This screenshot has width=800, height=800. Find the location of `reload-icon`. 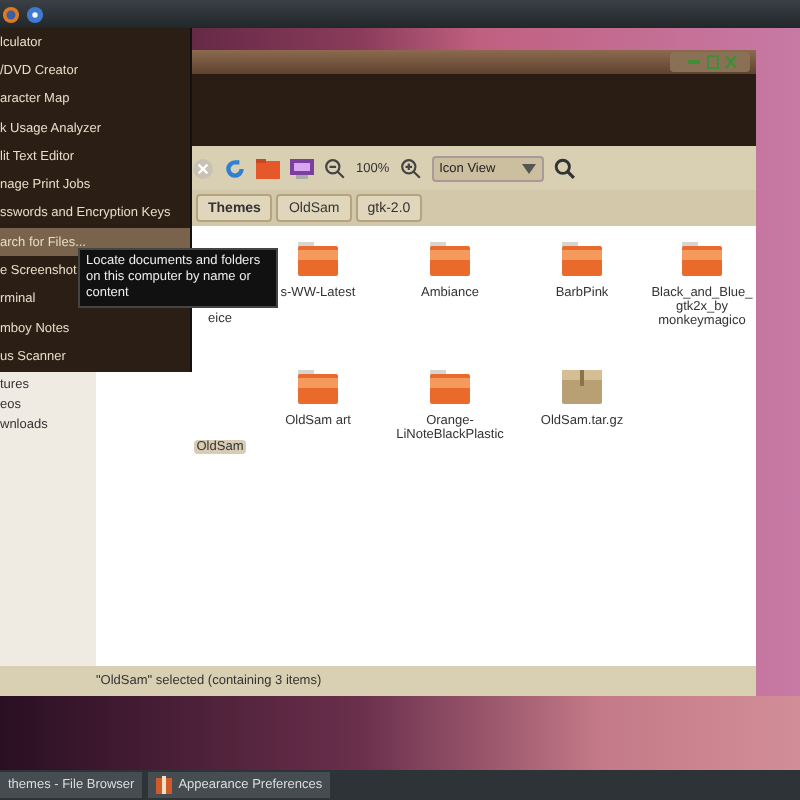

reload-icon is located at coordinates (235, 168).